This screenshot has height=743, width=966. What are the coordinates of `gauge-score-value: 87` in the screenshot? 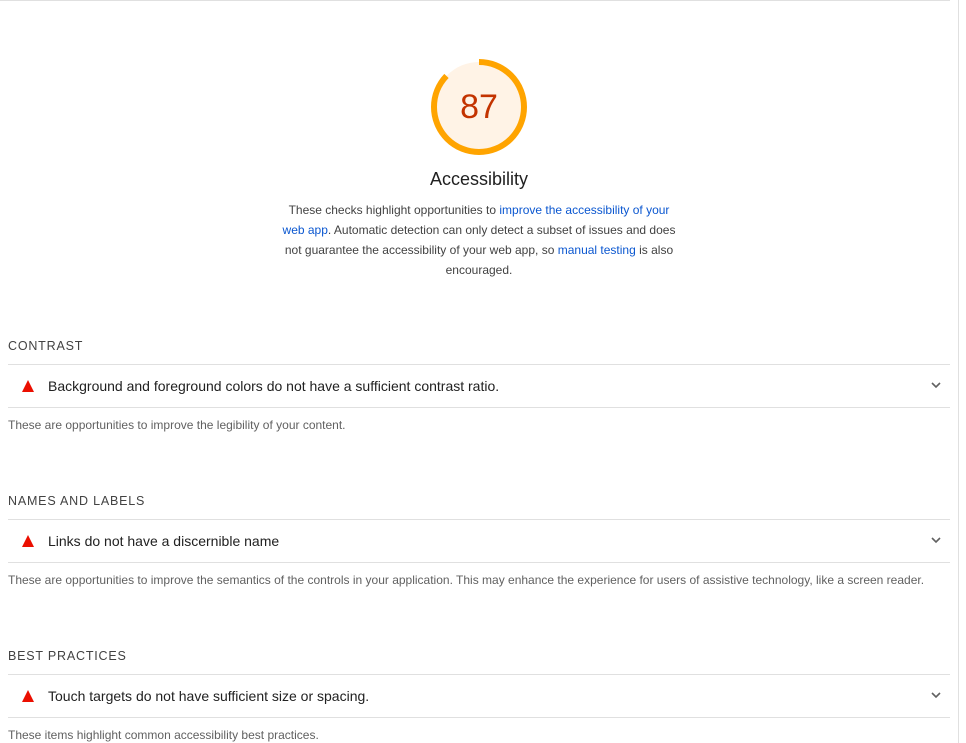 It's located at (479, 107).